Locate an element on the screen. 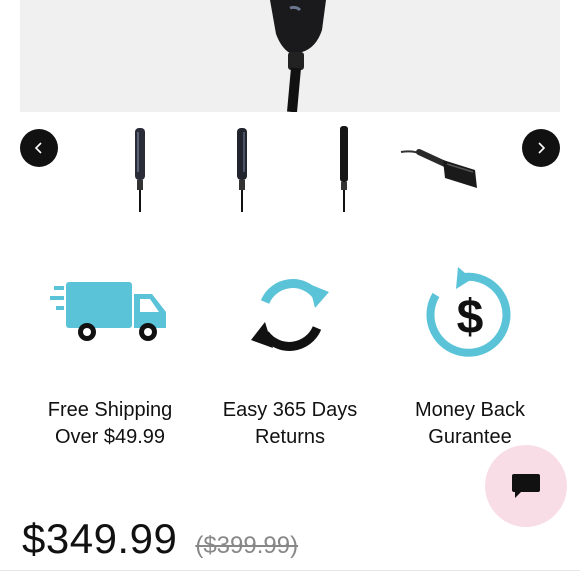  thumbnail-straightener-angled is located at coordinates (442, 169).